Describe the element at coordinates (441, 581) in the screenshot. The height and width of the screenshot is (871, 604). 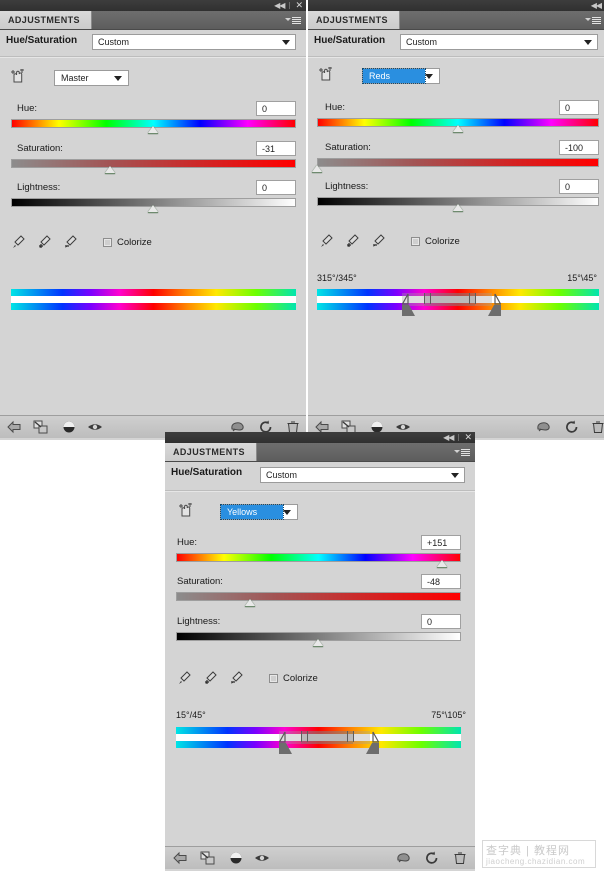
I see `saturation-value-input: -48` at that location.